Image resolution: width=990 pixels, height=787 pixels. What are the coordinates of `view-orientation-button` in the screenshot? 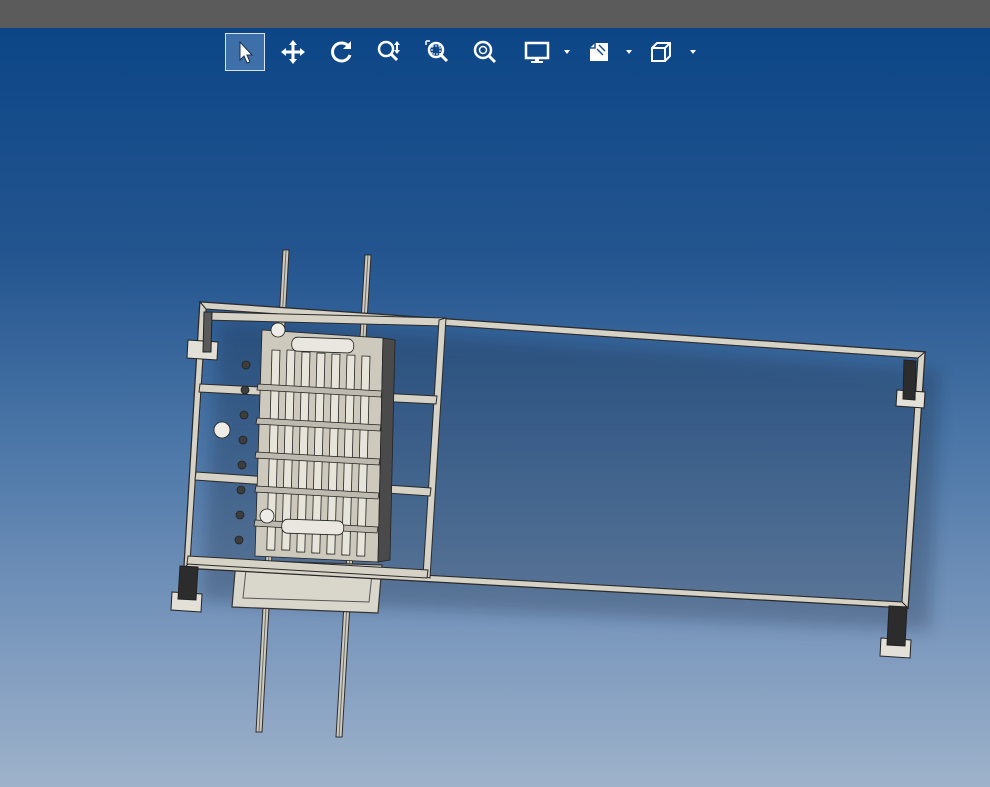 It's located at (661, 52).